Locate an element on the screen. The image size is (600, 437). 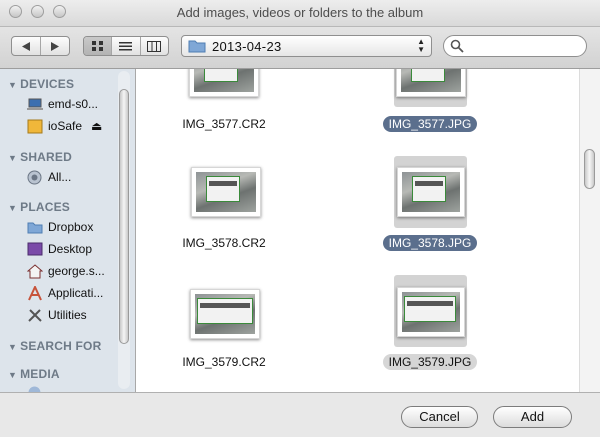
toolbar: 2013-04-23 ▲ ▼ is located at coordinates (300, 48).